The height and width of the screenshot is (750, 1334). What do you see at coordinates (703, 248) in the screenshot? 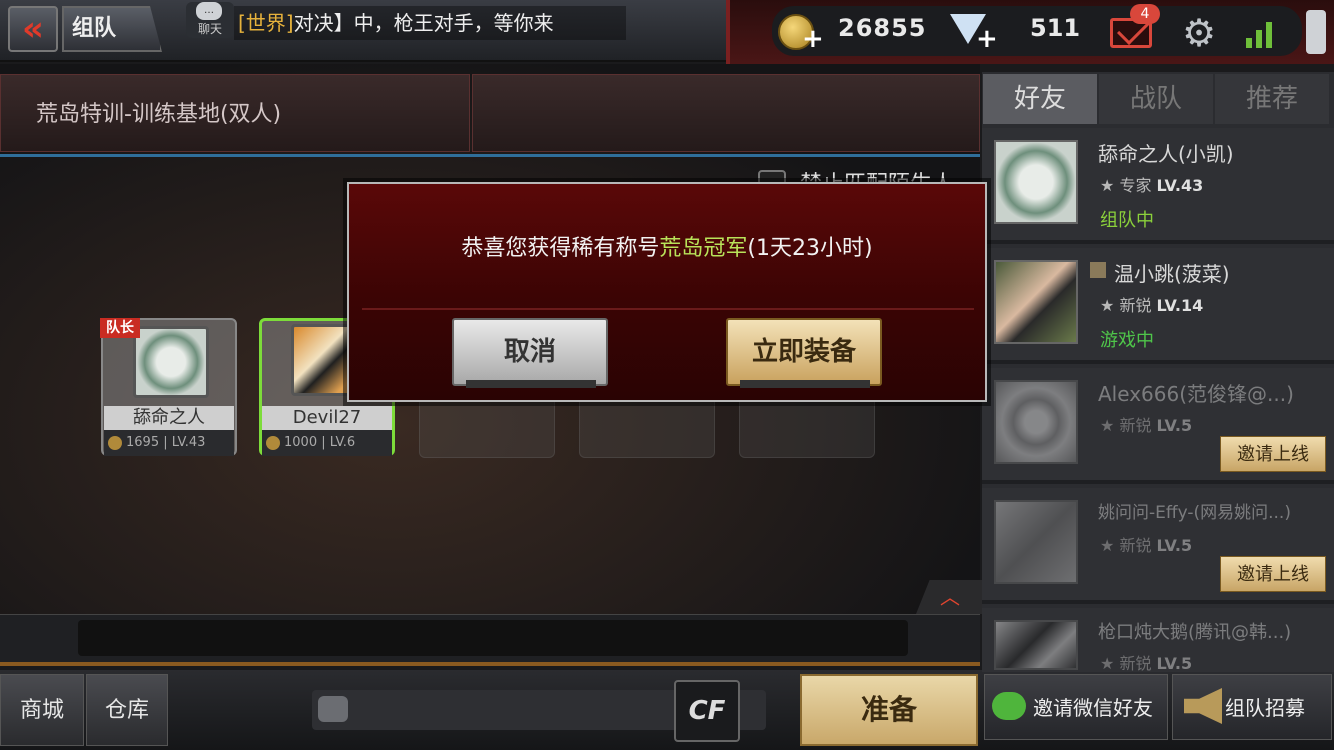
I see `title-name: 荒岛冠军` at bounding box center [703, 248].